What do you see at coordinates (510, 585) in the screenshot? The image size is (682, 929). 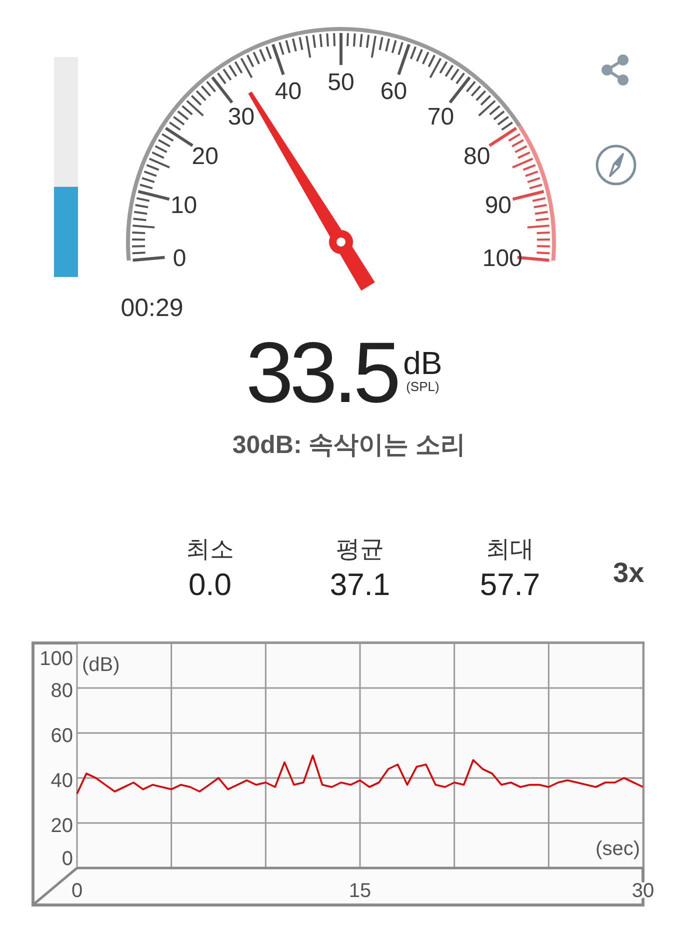 I see `stat-value: 57.7` at bounding box center [510, 585].